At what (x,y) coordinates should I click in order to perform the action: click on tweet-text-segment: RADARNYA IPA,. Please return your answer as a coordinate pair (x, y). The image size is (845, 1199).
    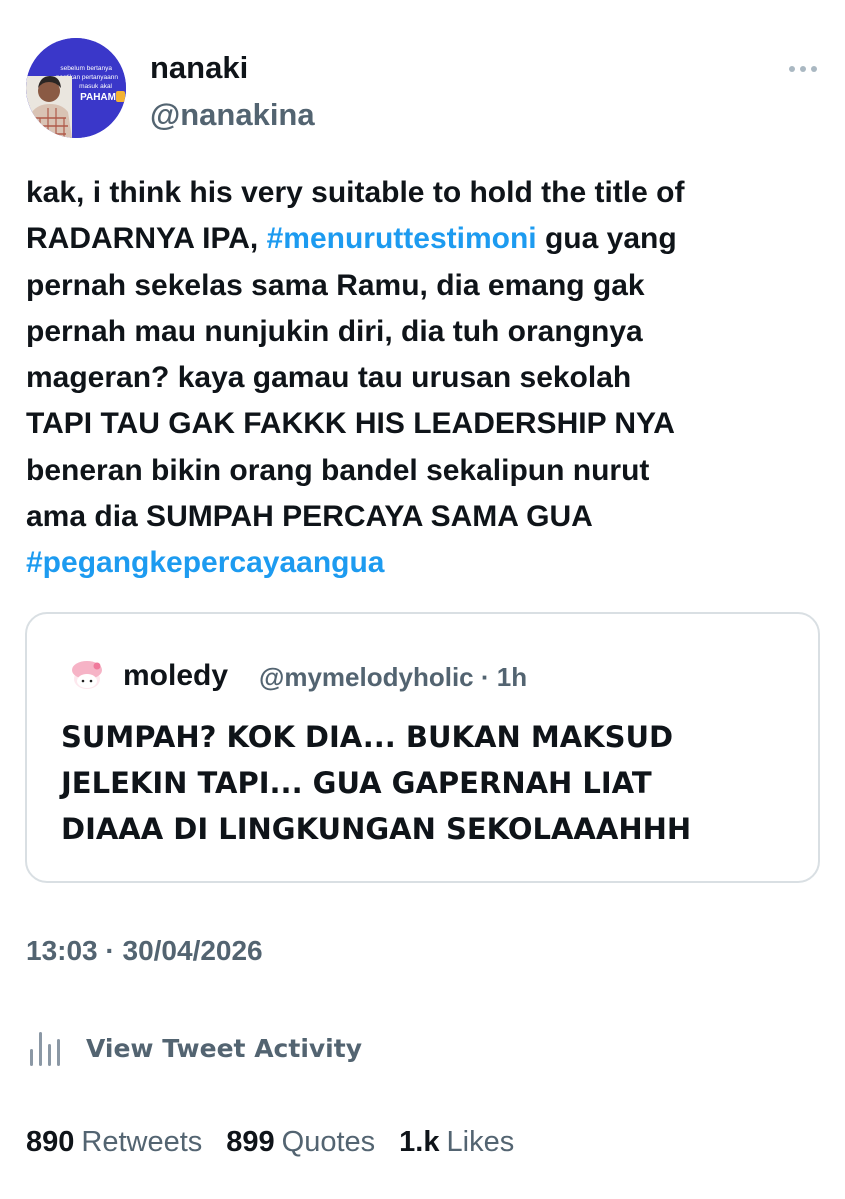
    Looking at the image, I should click on (146, 239).